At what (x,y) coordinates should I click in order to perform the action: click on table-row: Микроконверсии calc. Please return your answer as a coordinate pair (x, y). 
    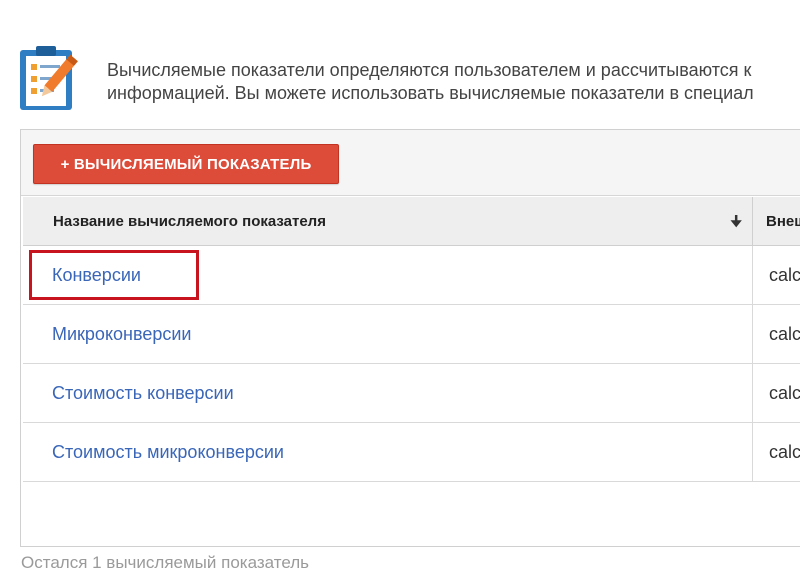
    Looking at the image, I should click on (411, 334).